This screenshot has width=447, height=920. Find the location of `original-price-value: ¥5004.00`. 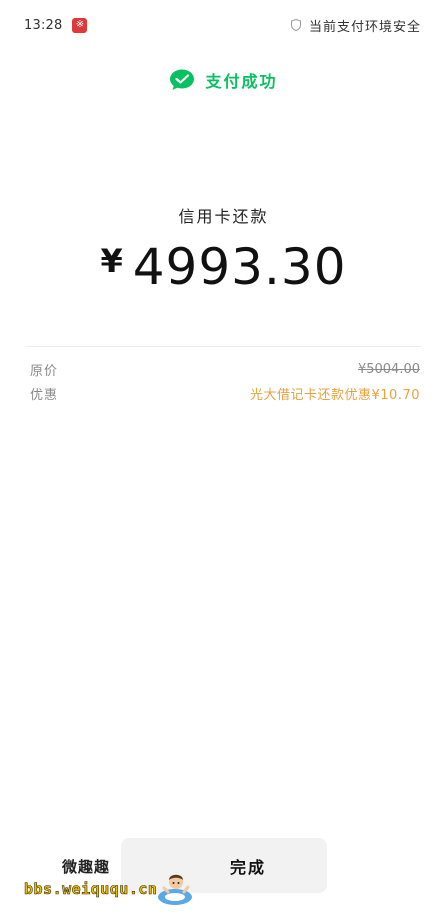

original-price-value: ¥5004.00 is located at coordinates (388, 369).